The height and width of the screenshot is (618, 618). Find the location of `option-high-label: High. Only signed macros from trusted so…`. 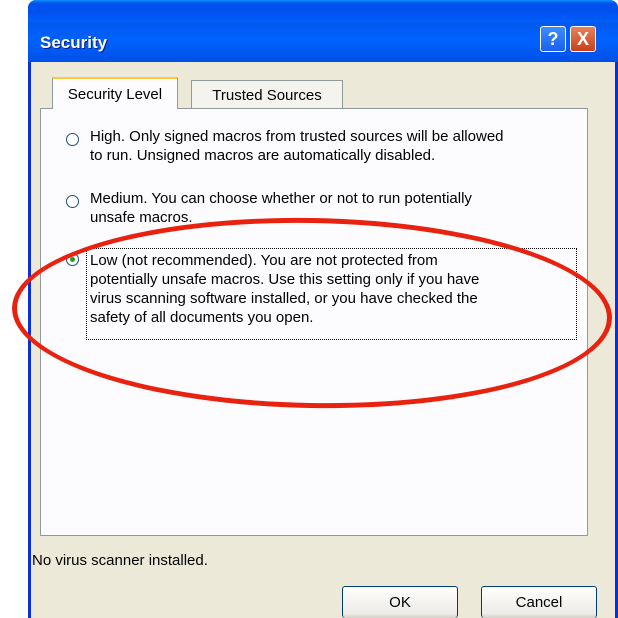

option-high-label: High. Only signed macros from trusted so… is located at coordinates (337, 146).